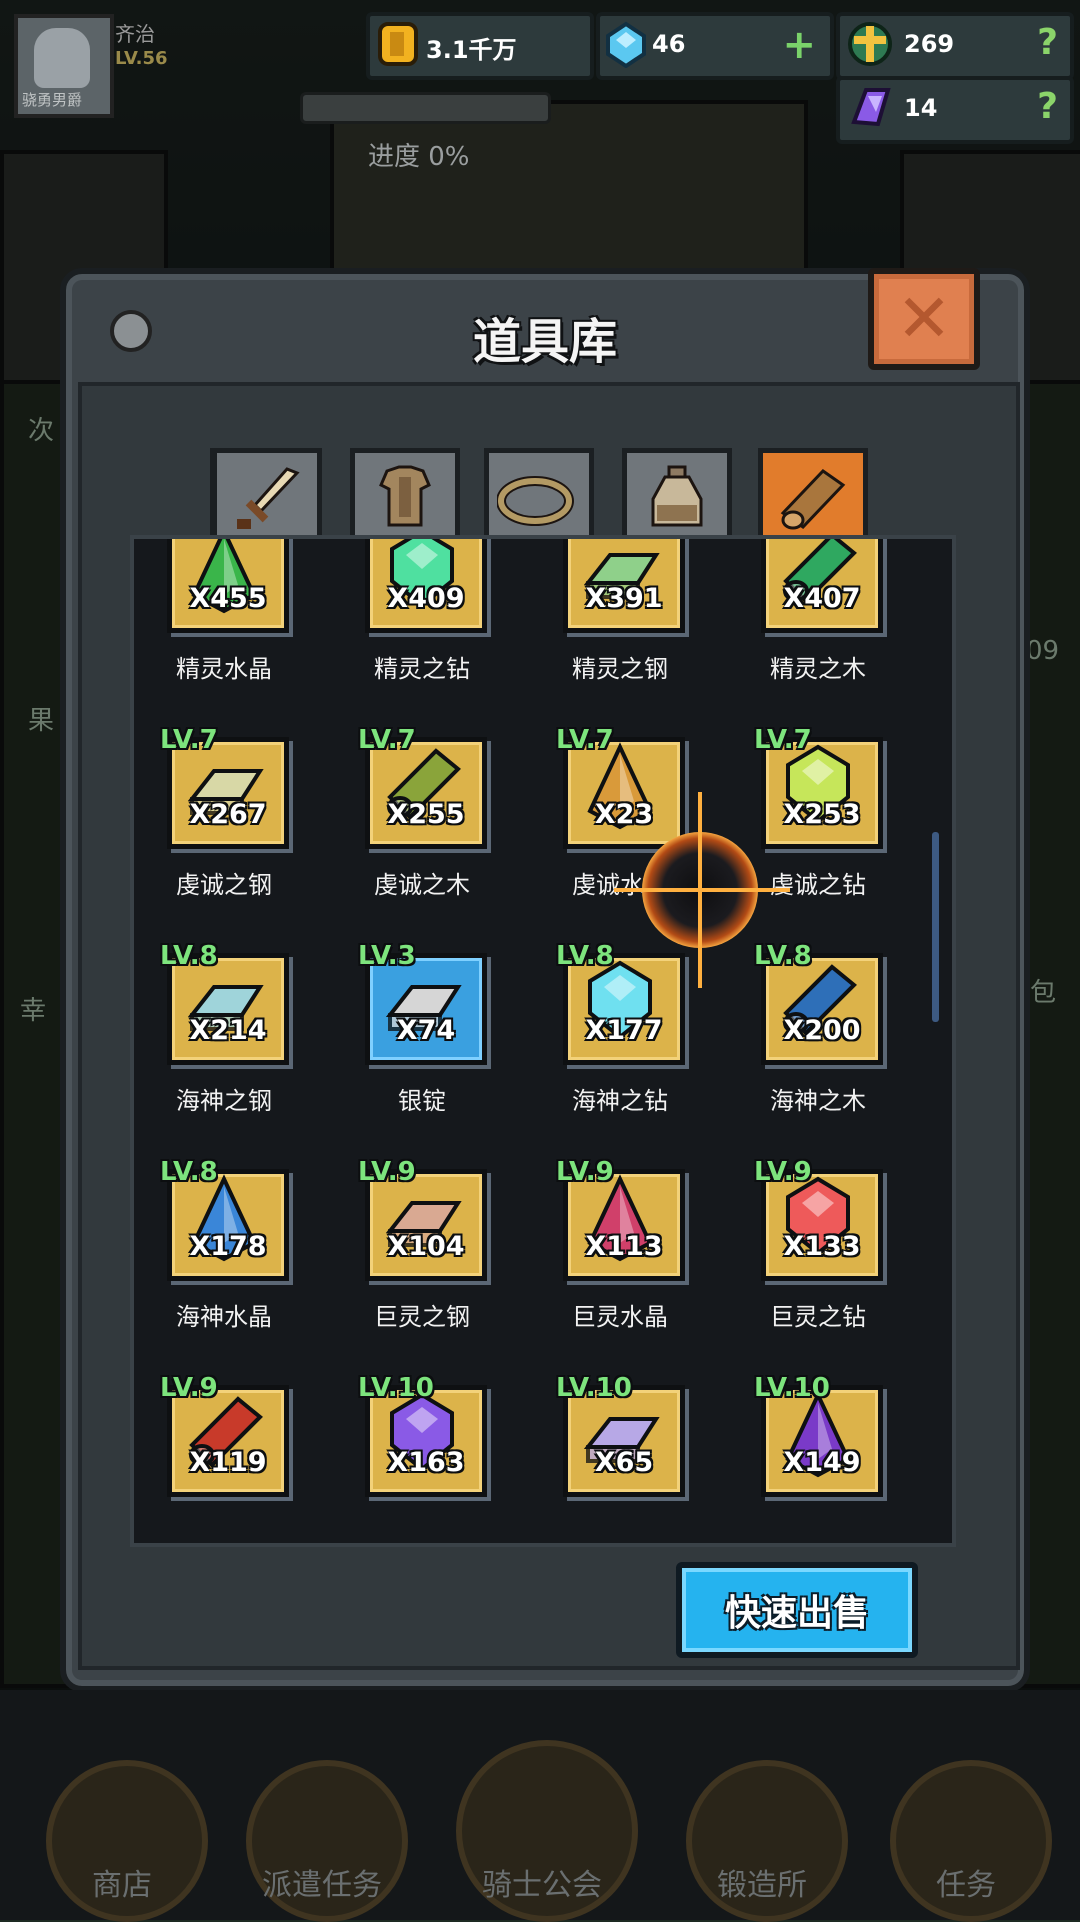  What do you see at coordinates (822, 1246) in the screenshot?
I see `item-count: X133` at bounding box center [822, 1246].